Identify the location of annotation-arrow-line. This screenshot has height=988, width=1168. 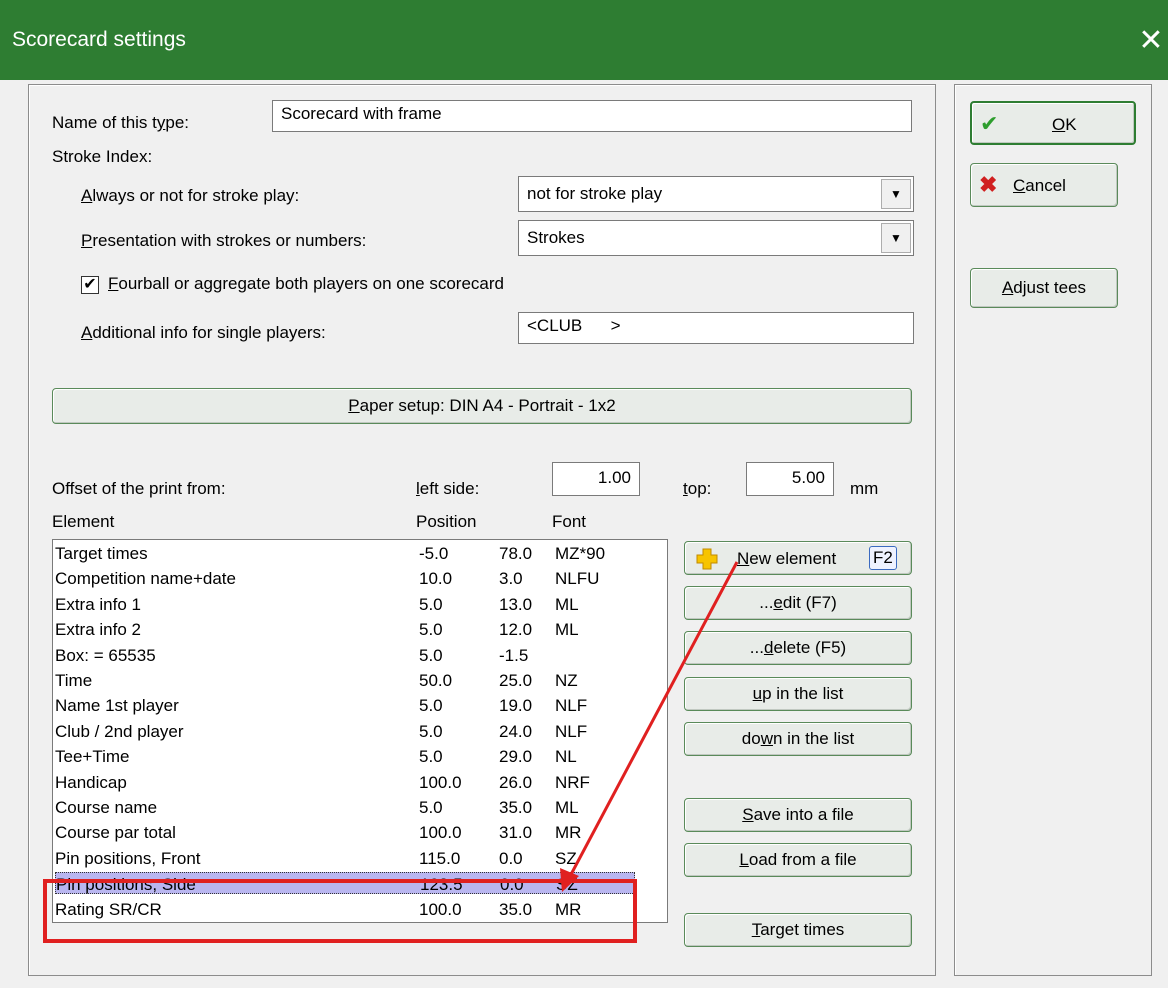
(652, 722).